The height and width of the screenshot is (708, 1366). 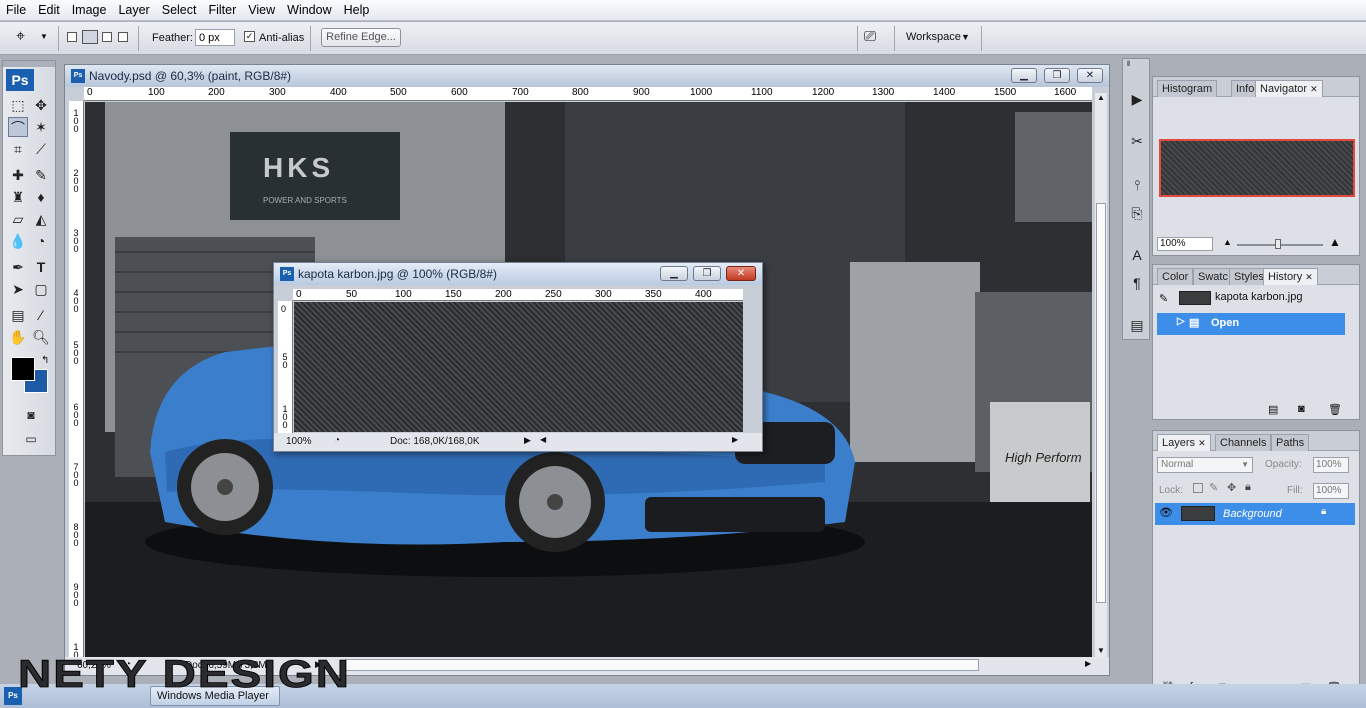 I want to click on carbon-horizontal-ruler: 0 50 100 150 200 250 300 350 400, so click(x=518, y=295).